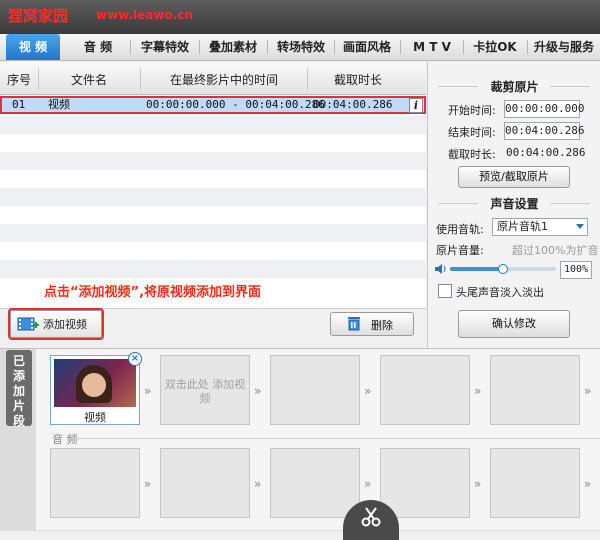  I want to click on add-video-button: 添加视频, so click(56, 324).